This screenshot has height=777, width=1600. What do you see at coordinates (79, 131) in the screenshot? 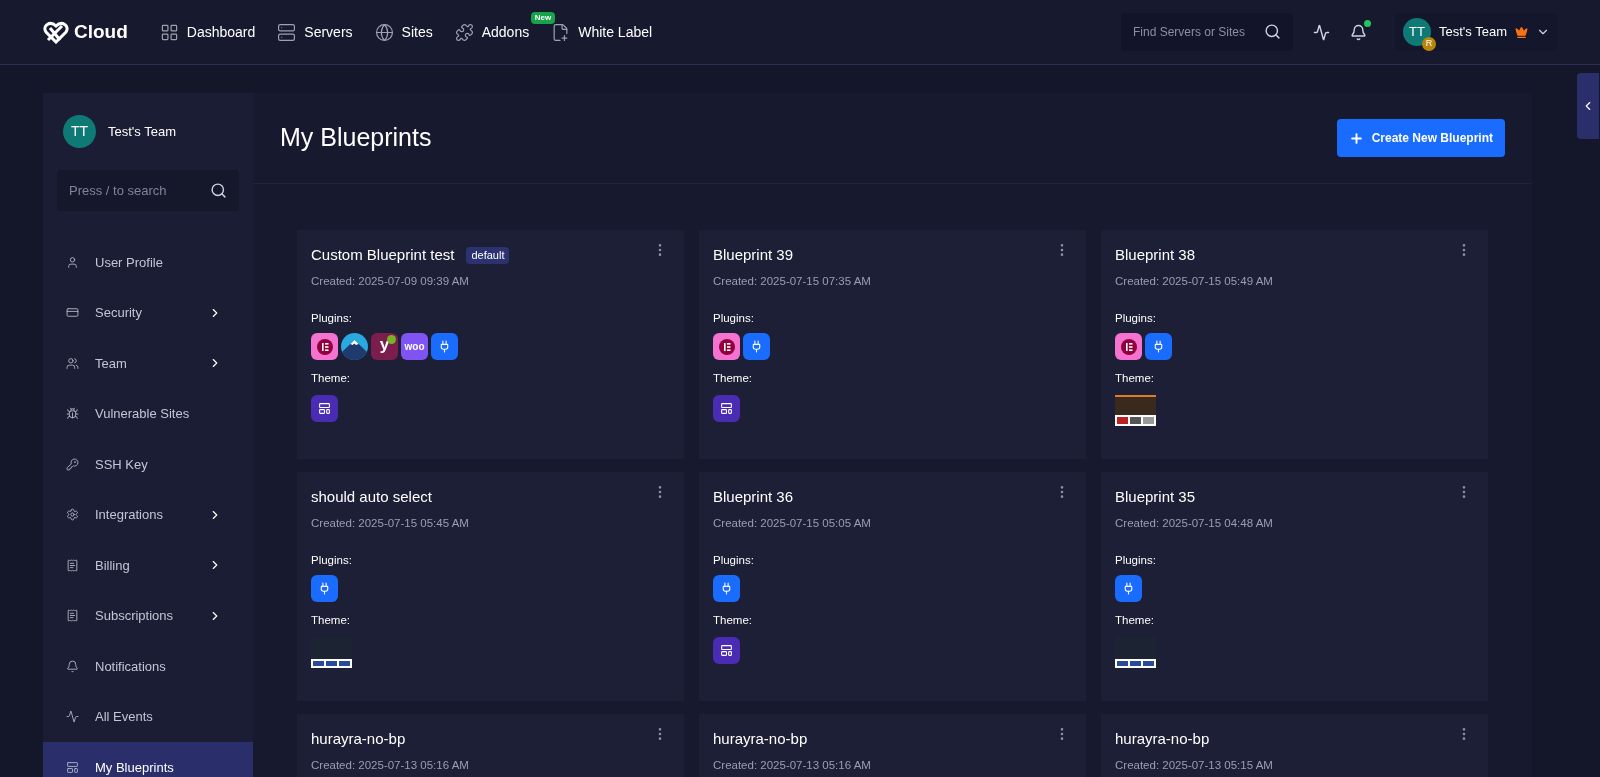
I see `avatar: TT` at bounding box center [79, 131].